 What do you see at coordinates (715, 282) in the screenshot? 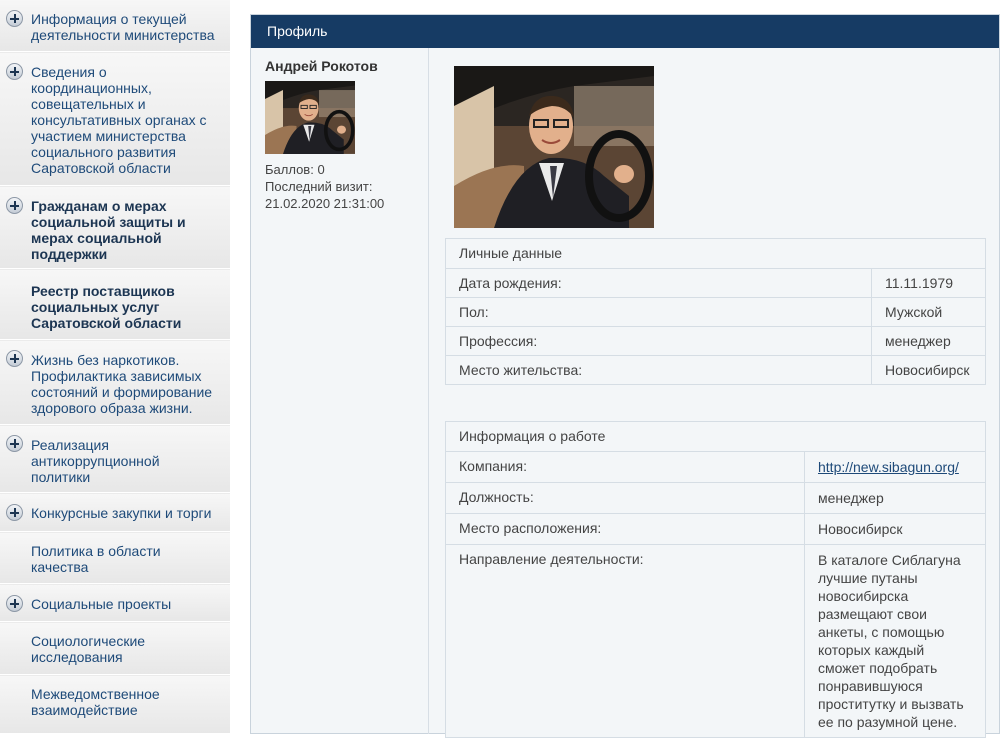
I see `table-row: Дата рождения: 11.11.1979` at bounding box center [715, 282].